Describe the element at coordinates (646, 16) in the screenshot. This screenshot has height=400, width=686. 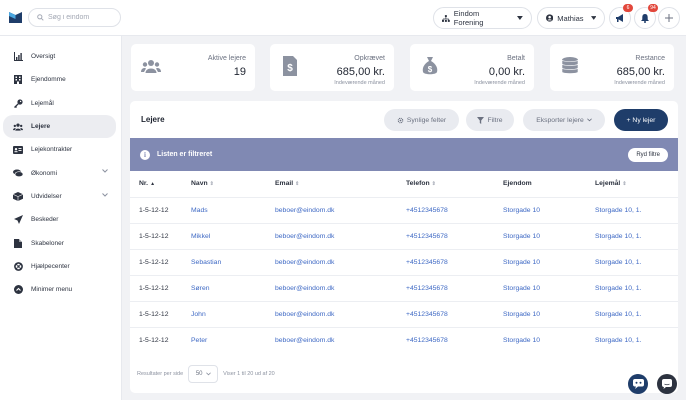
I see `notifications-button: 94` at that location.